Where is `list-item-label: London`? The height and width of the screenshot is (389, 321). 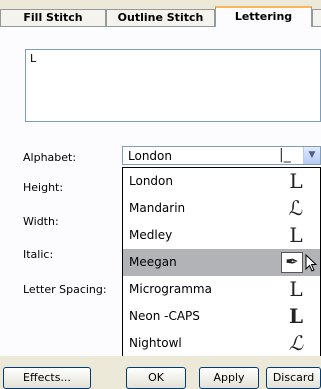 list-item-label: London is located at coordinates (151, 181).